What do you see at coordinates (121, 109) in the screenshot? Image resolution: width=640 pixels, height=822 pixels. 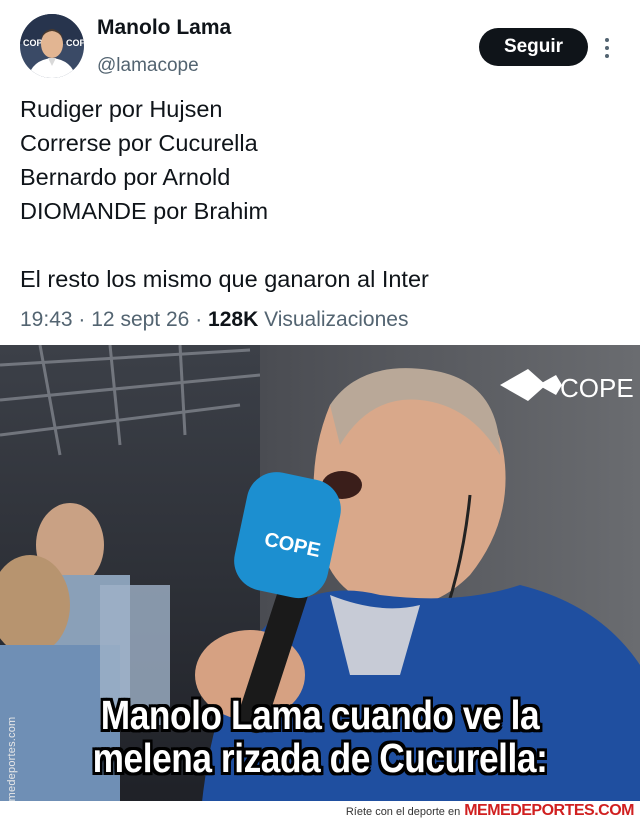 I see `tweet-line: Rudiger por Hujsen` at bounding box center [121, 109].